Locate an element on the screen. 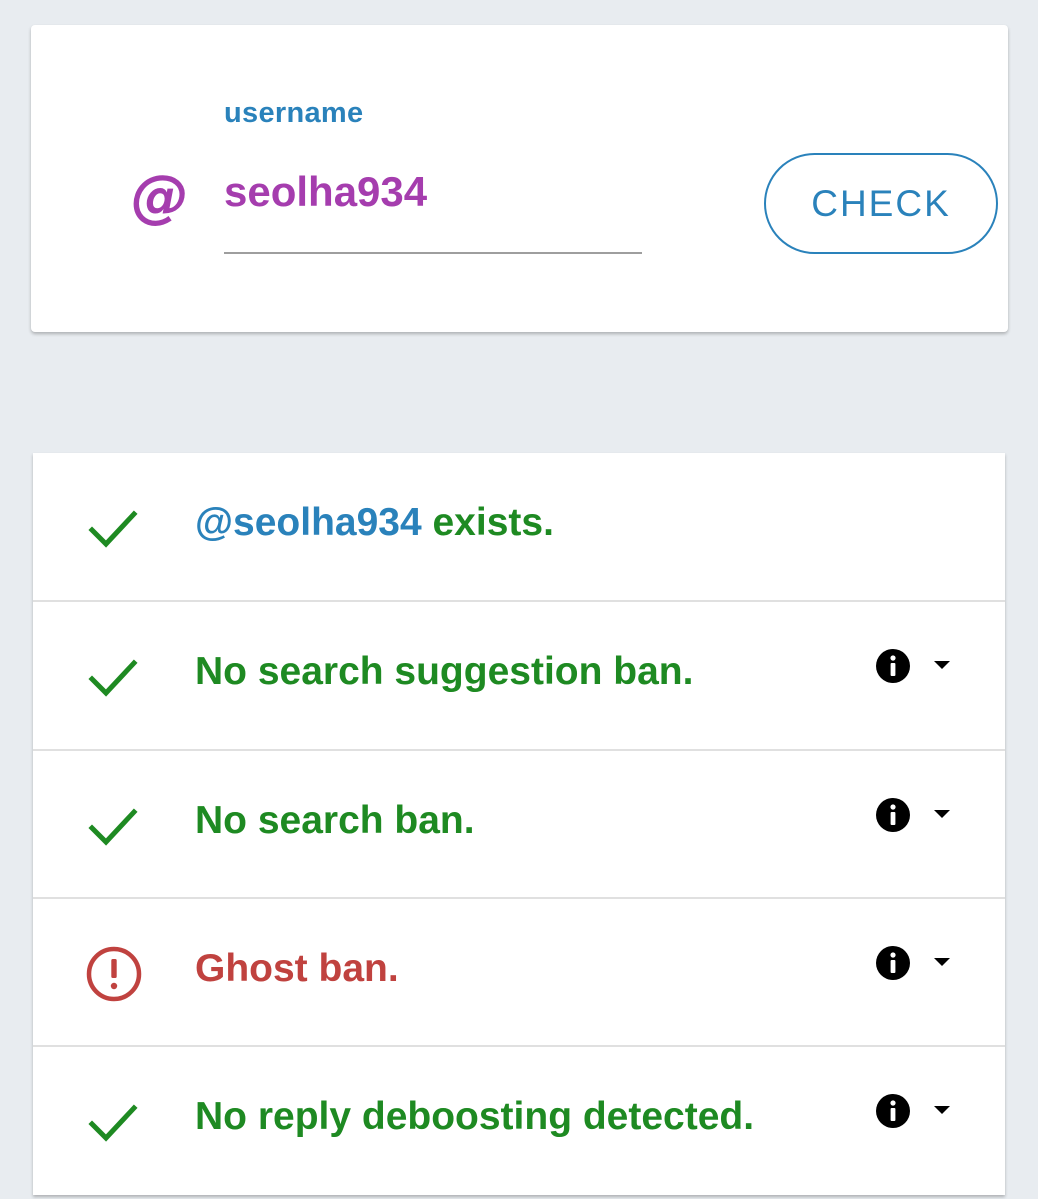 Image resolution: width=1038 pixels, height=1199 pixels. result-row-search-suggestion: No search suggestion ban. is located at coordinates (519, 673).